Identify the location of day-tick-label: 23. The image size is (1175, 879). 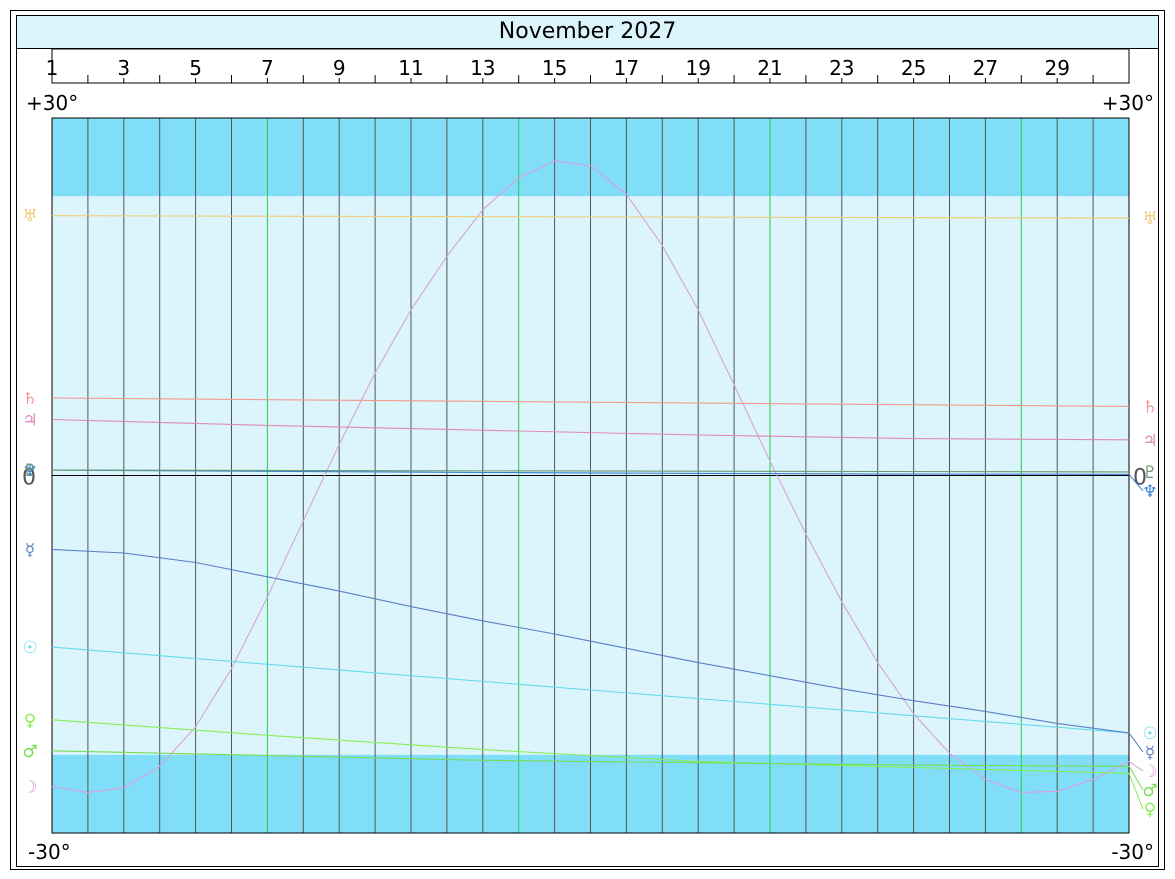
(841, 68).